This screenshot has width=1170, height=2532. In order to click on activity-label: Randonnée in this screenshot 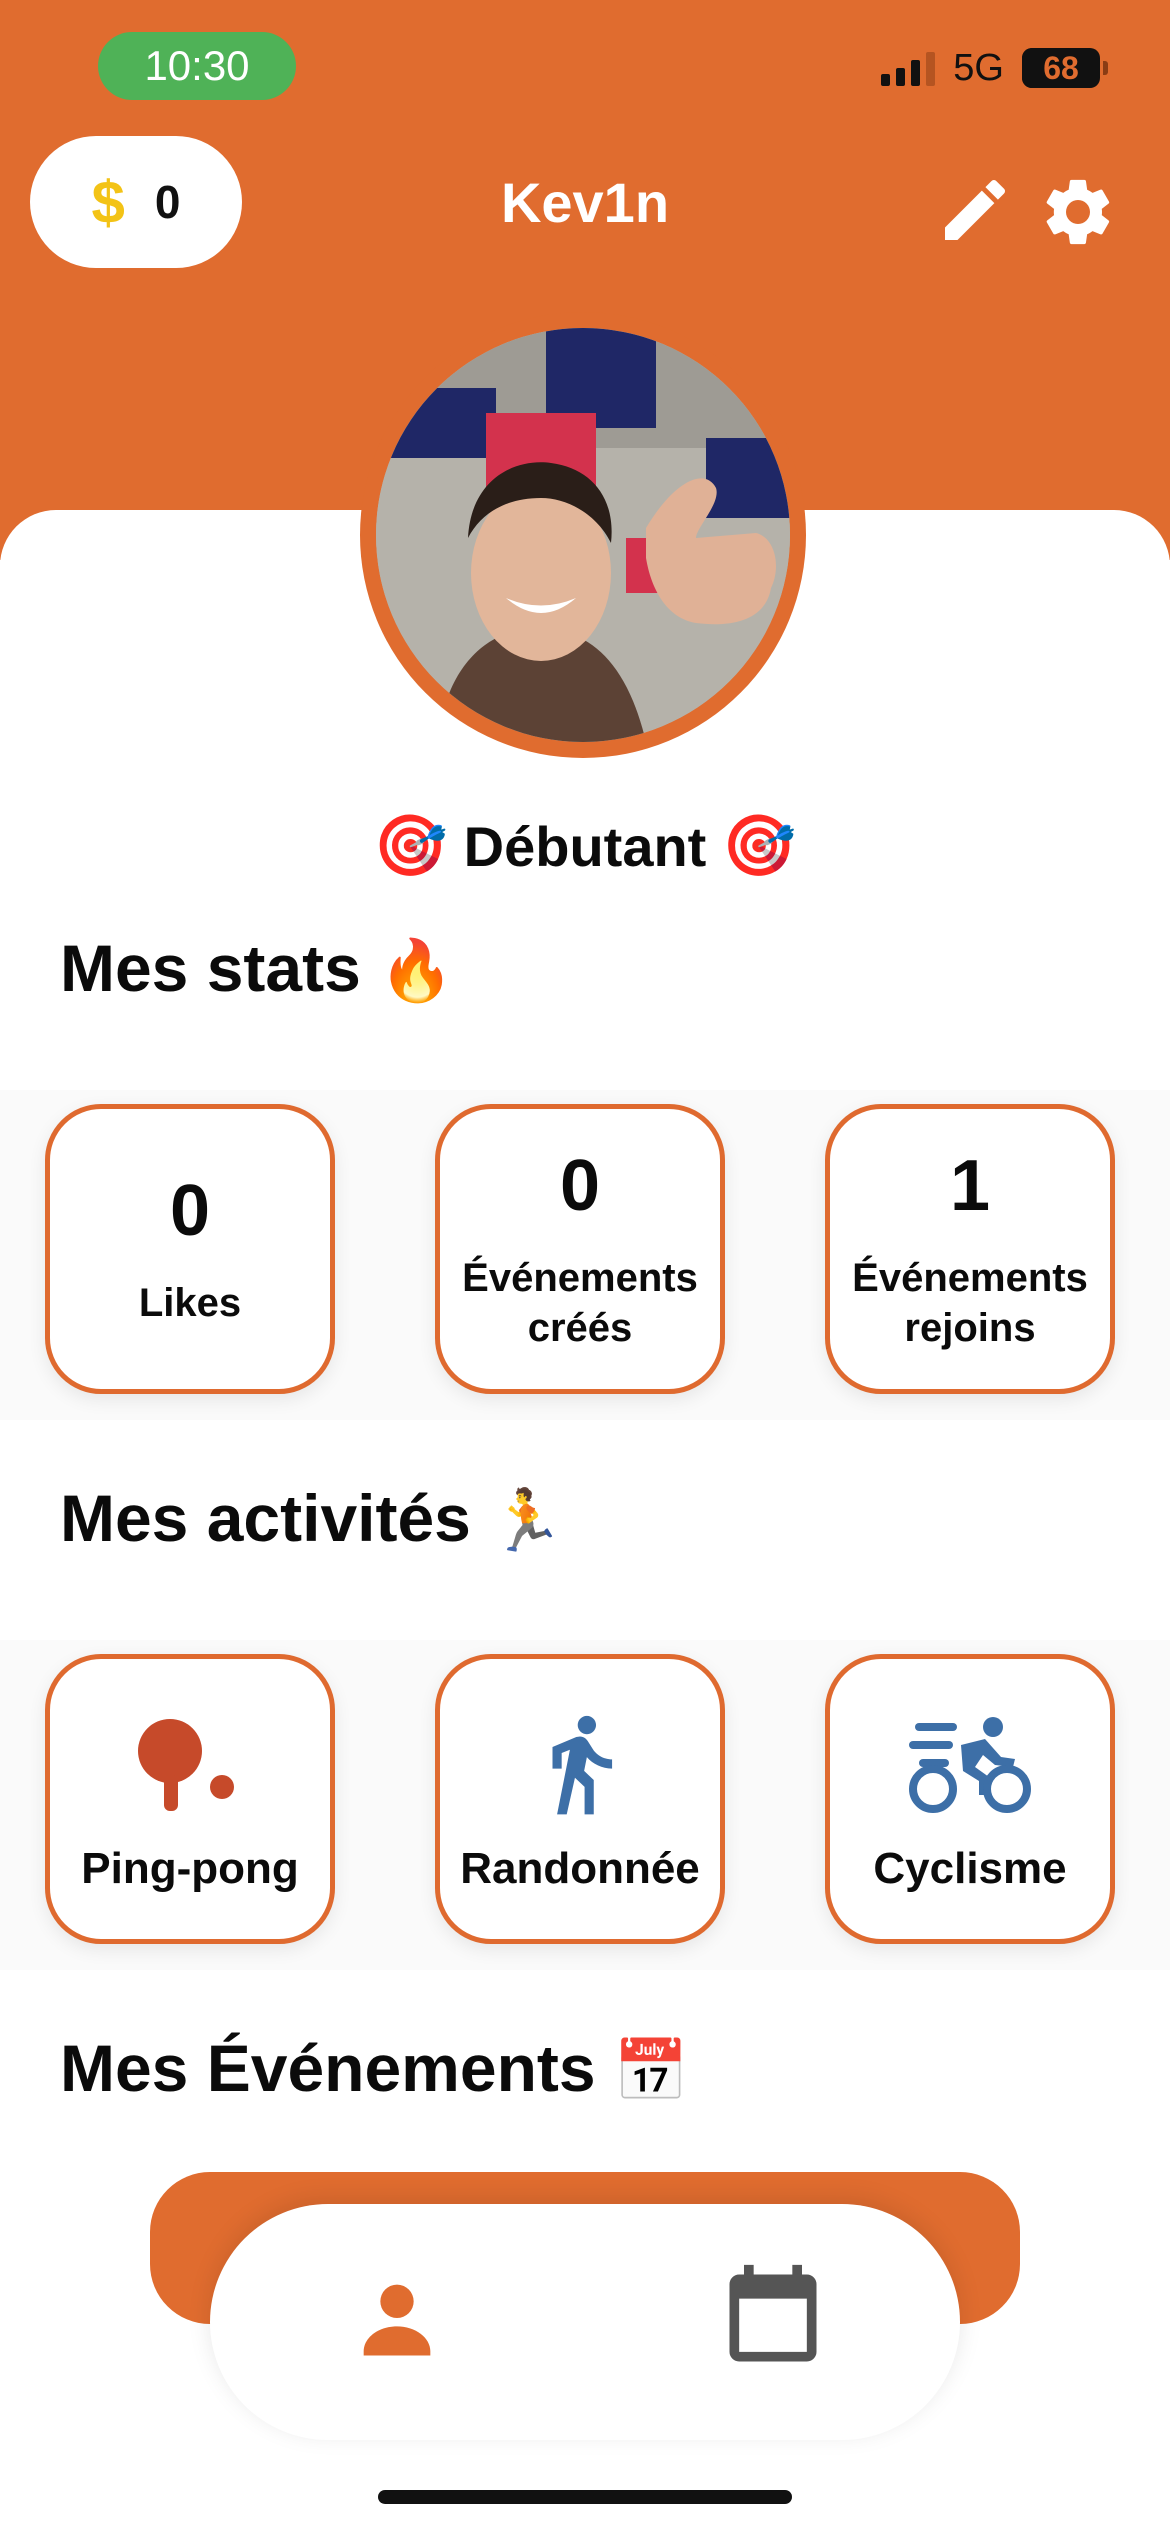, I will do `click(580, 1868)`.